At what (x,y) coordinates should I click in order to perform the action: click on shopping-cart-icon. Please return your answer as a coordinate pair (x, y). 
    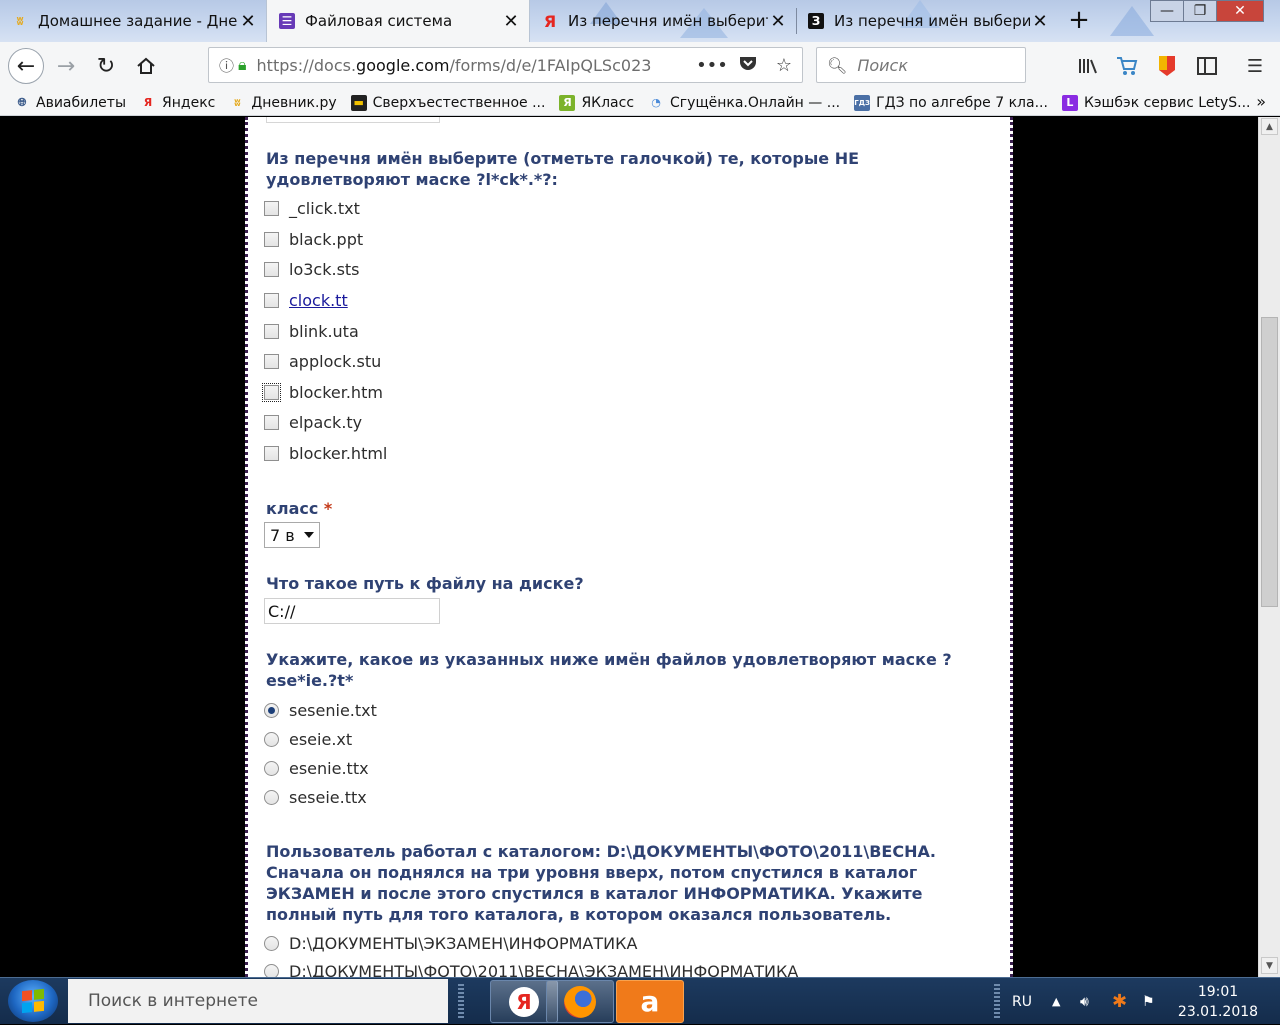
    Looking at the image, I should click on (1127, 66).